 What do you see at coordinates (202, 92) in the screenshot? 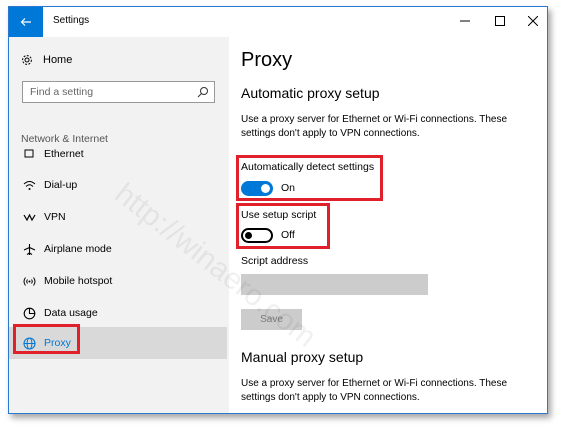
I see `search-icon` at bounding box center [202, 92].